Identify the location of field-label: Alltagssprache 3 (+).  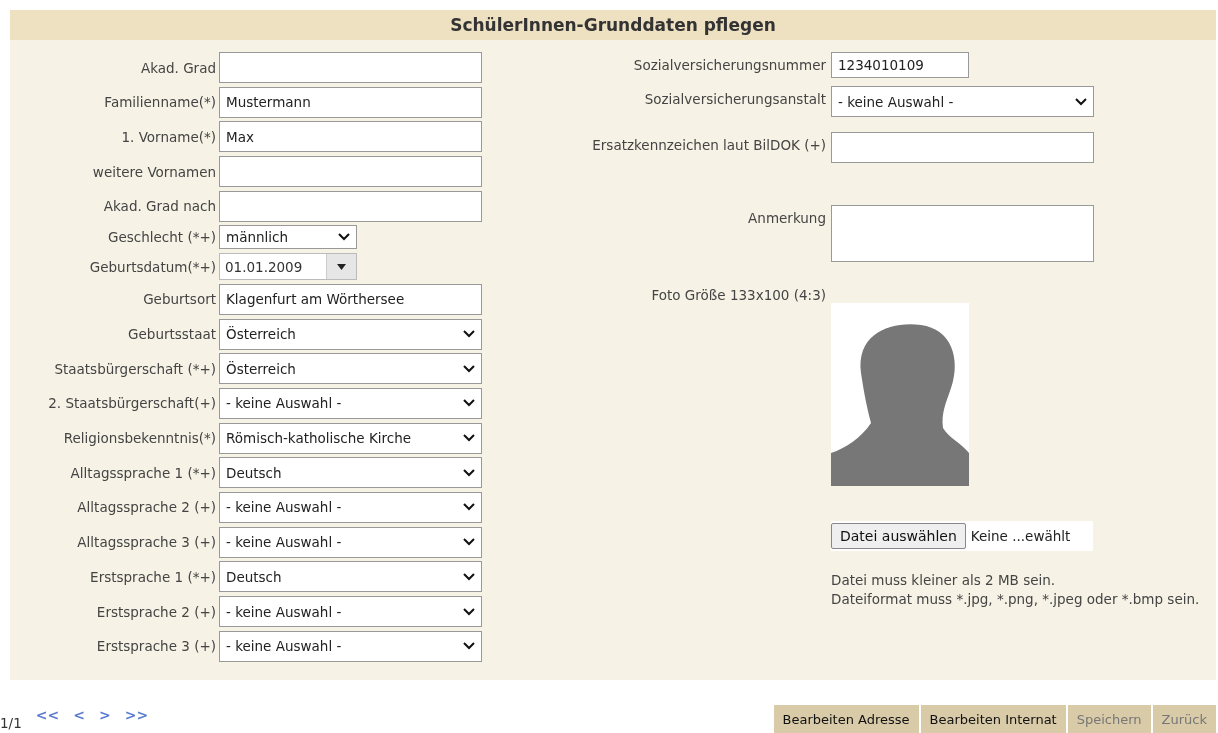
(146, 542).